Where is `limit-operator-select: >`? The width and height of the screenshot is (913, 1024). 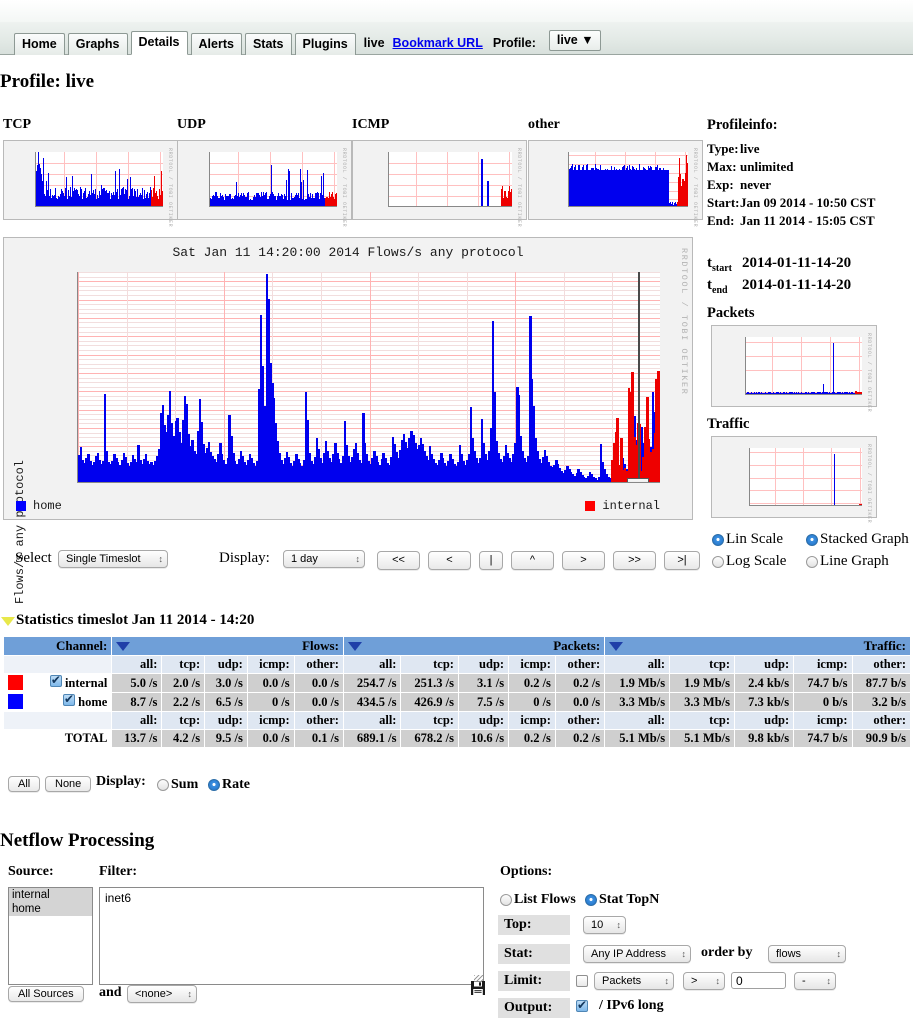
limit-operator-select: > is located at coordinates (704, 981).